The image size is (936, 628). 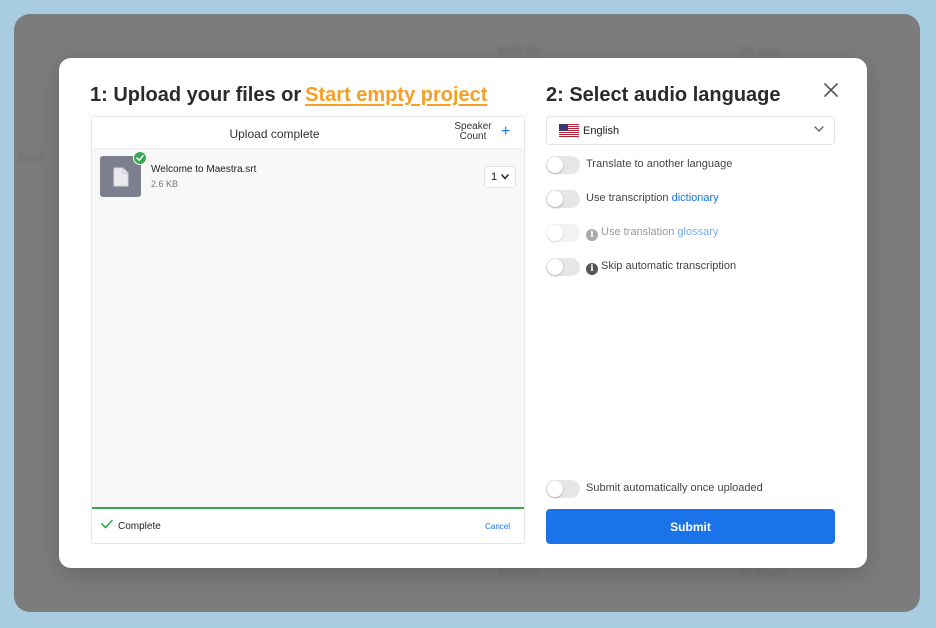 I want to click on check-icon, so click(x=107, y=524).